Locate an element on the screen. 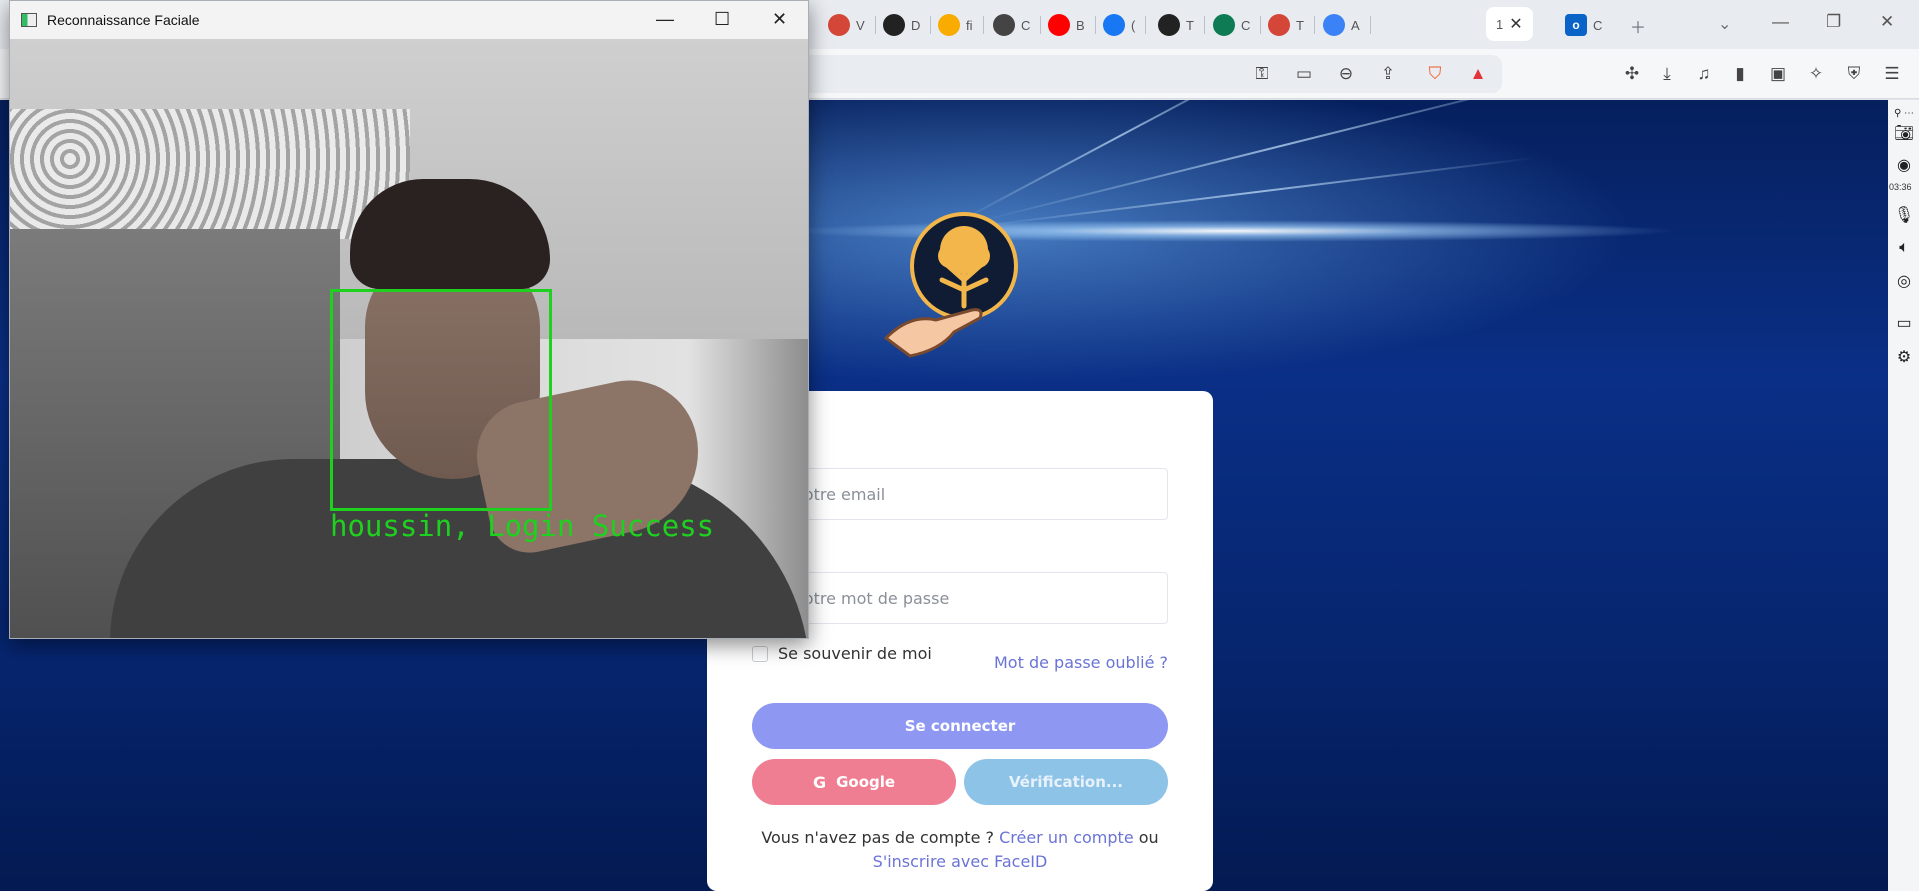 The image size is (1919, 891). chevron-down-icon: ⌄ is located at coordinates (1724, 24).